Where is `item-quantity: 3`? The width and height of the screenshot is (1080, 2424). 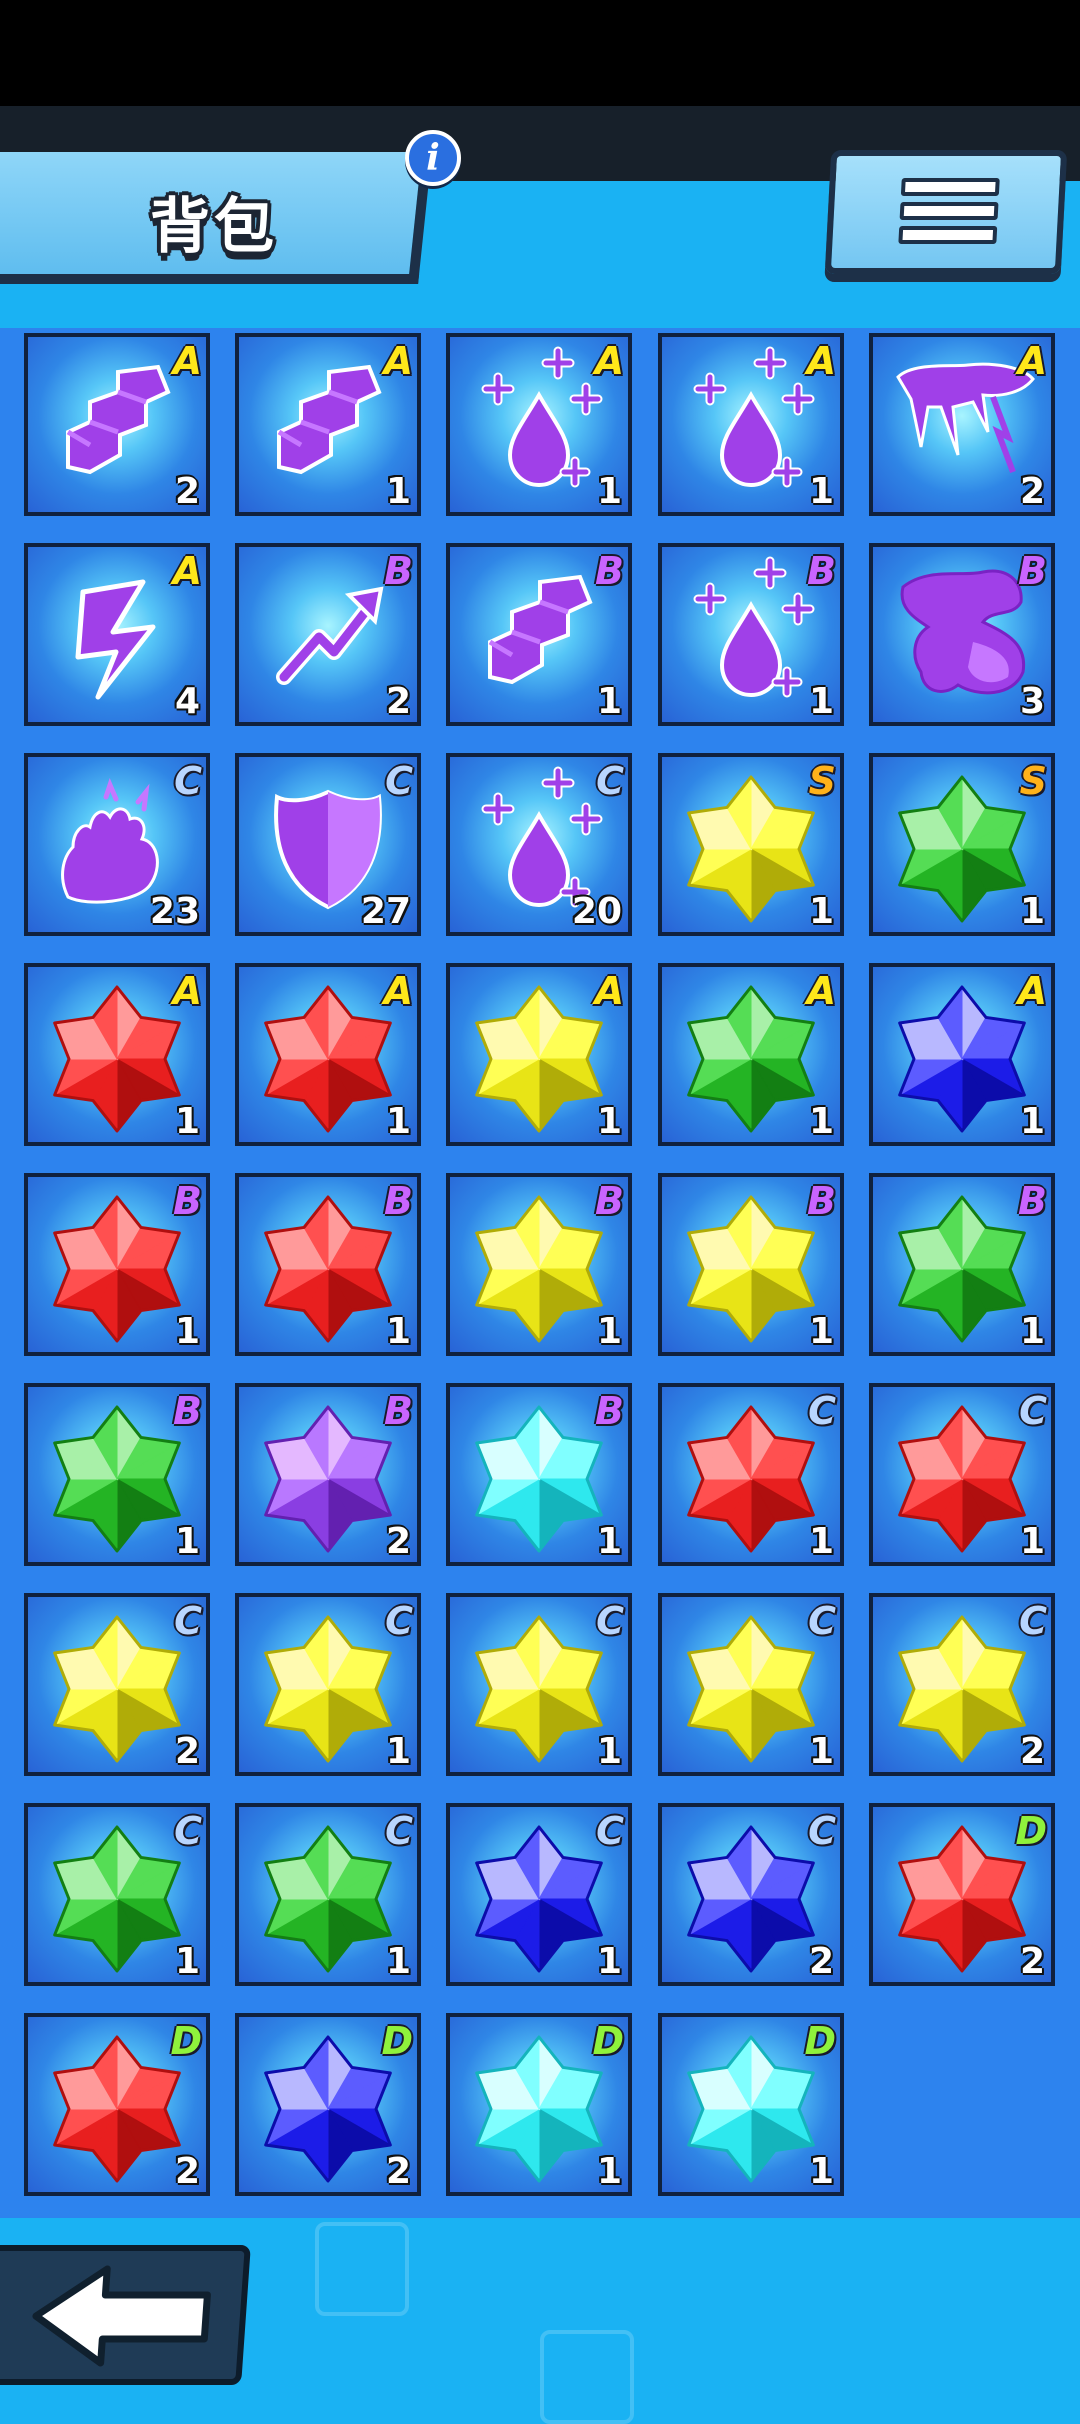 item-quantity: 3 is located at coordinates (1032, 701).